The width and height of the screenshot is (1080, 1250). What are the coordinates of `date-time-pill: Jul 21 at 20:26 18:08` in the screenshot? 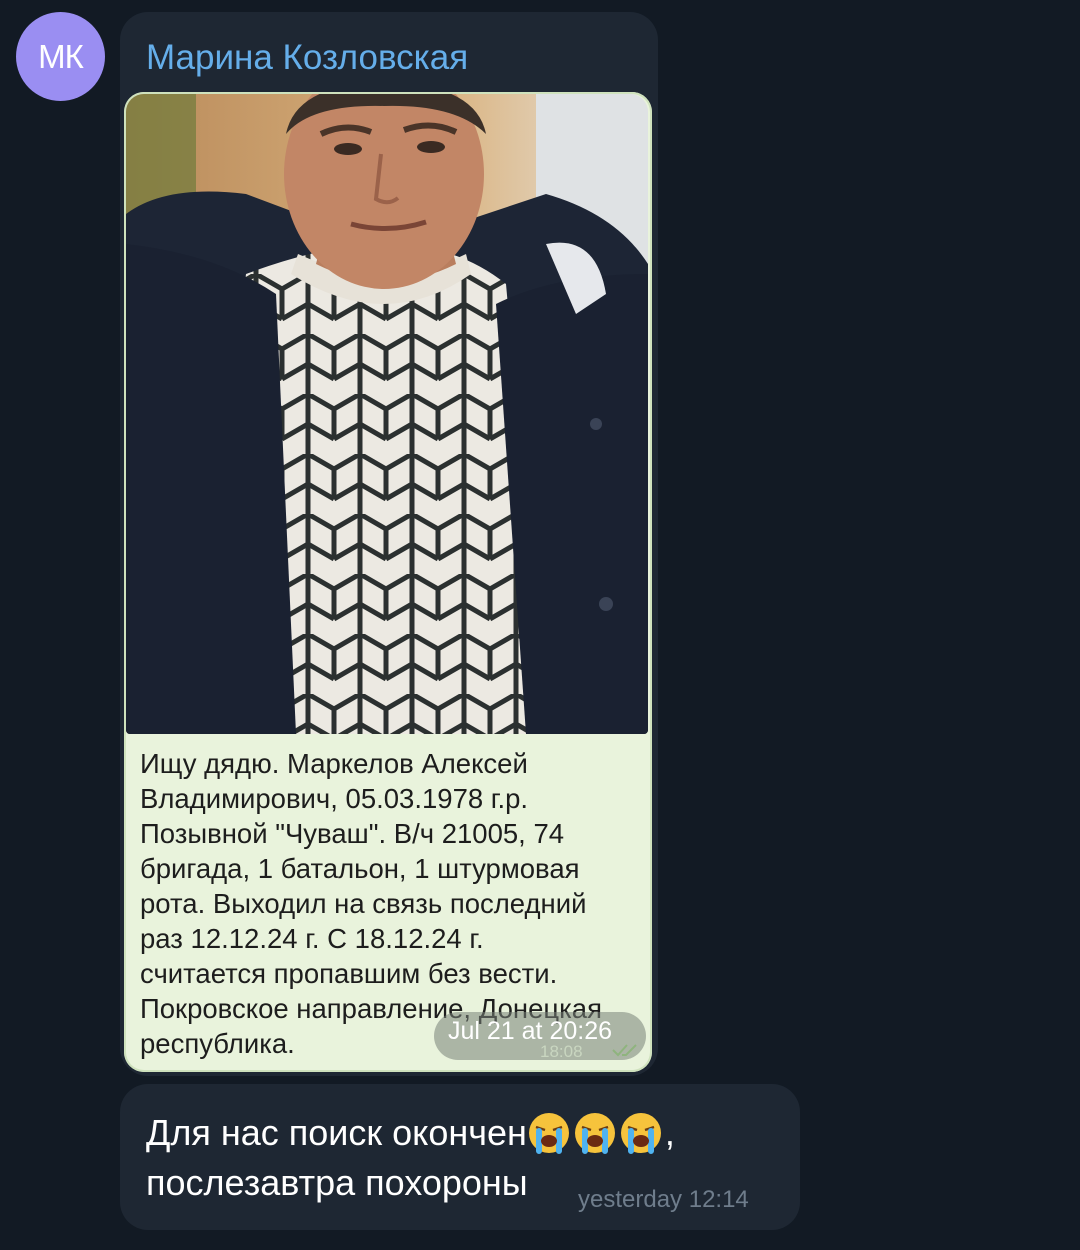 It's located at (540, 1036).